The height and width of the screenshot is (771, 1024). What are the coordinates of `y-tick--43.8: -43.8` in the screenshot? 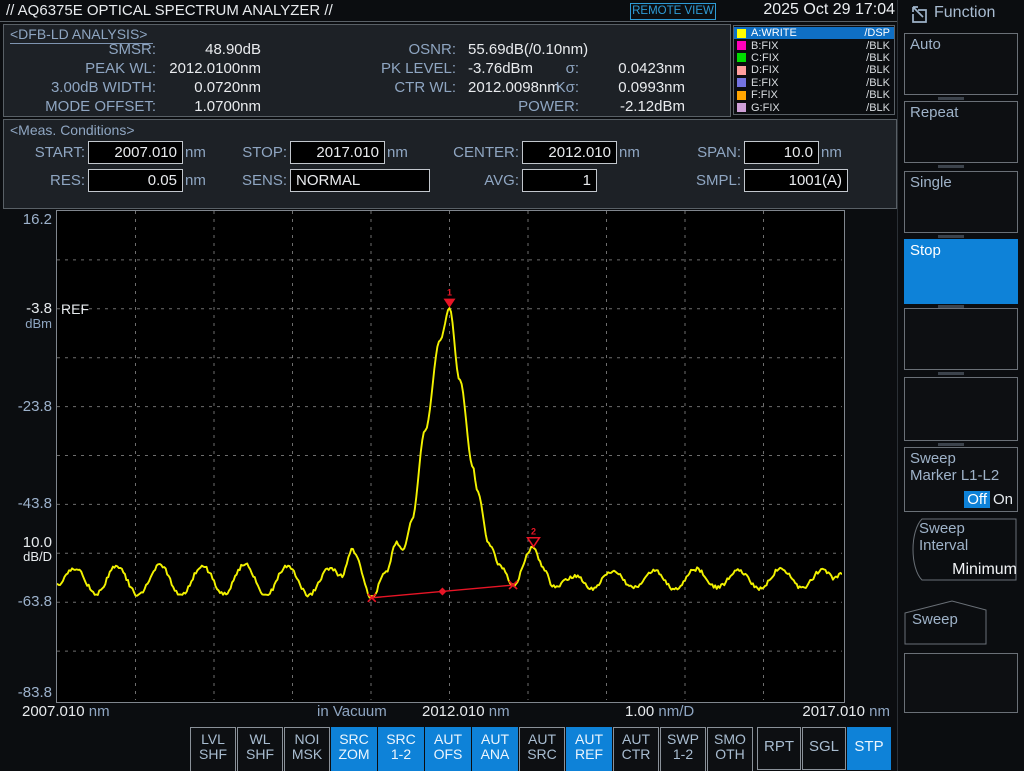 It's located at (34, 504).